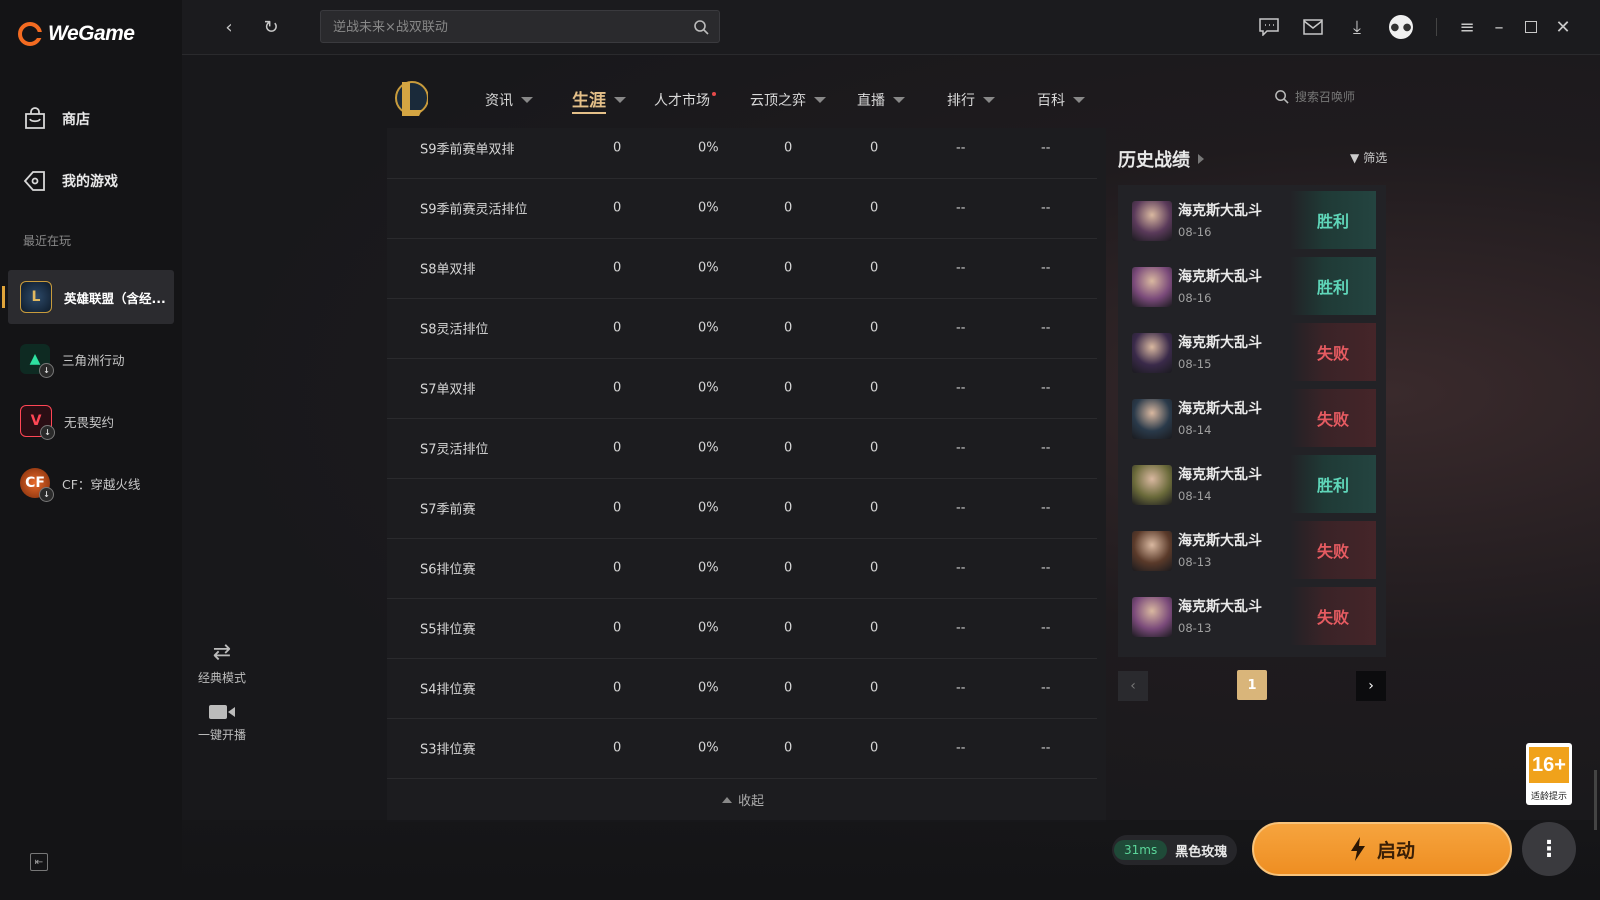  I want to click on global-search, so click(520, 27).